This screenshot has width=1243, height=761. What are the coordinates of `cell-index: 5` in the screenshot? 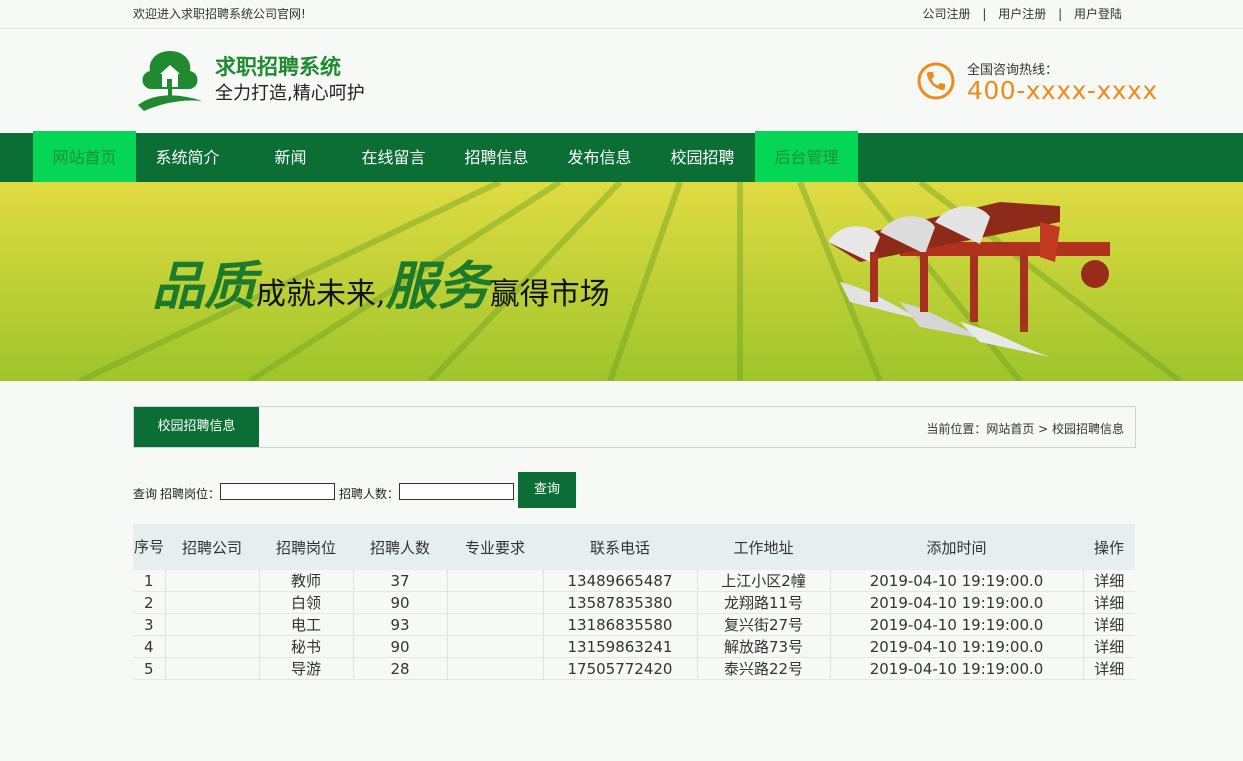 It's located at (149, 668).